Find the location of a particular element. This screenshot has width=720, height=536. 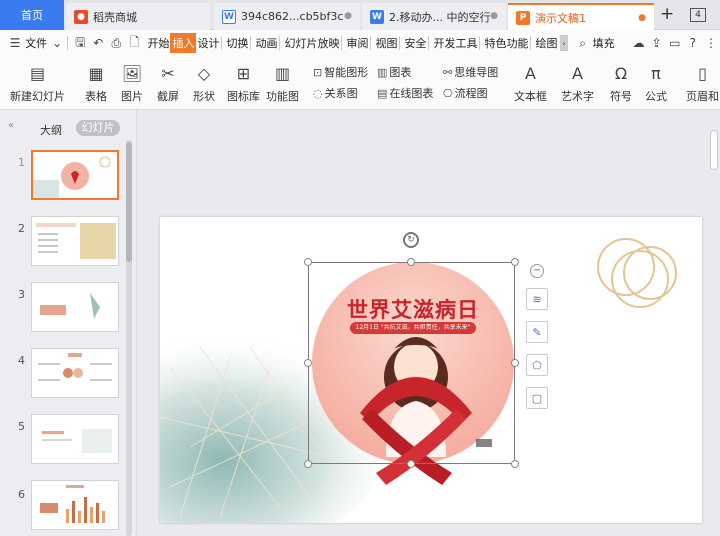

tab-presentation: P 演示文稿1 ● is located at coordinates (581, 16).